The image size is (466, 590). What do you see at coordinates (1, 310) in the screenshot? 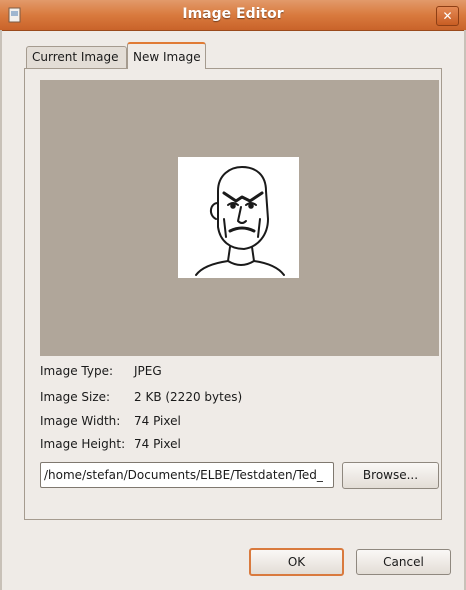
I see `window-frame-left` at bounding box center [1, 310].